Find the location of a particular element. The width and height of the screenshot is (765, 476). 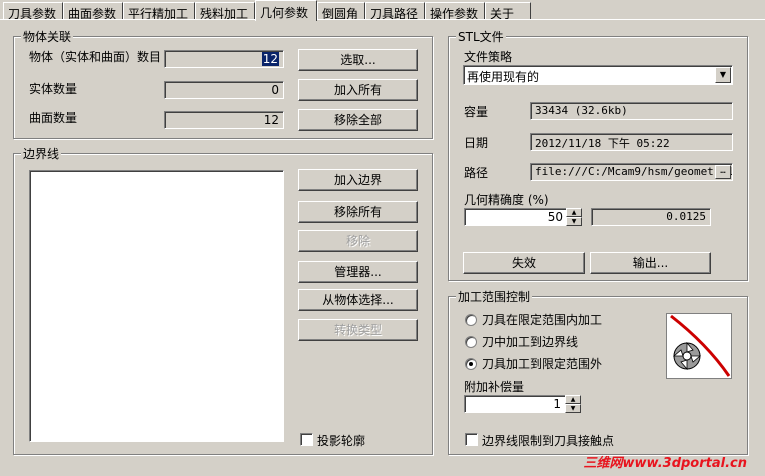

boundary-title: 边界线 is located at coordinates (41, 153).